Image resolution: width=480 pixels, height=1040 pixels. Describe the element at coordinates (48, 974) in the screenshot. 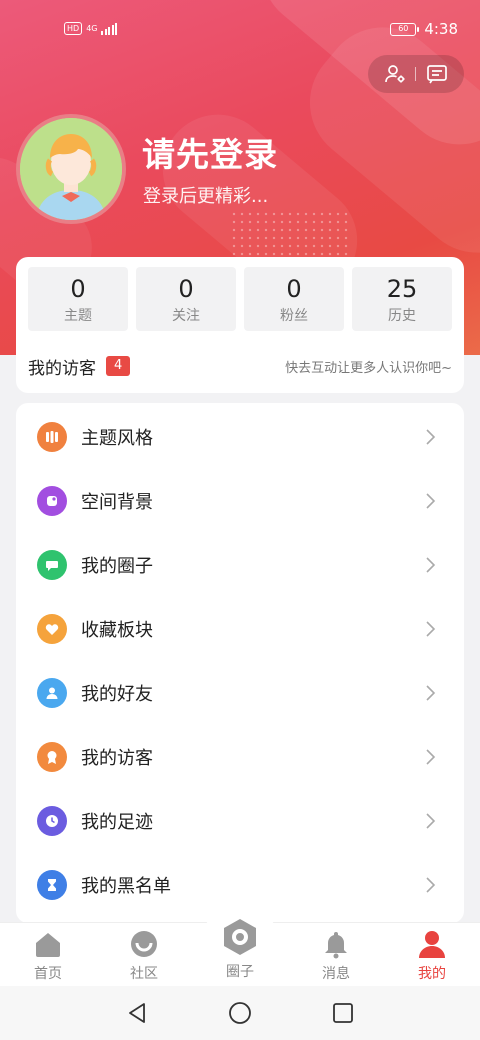

I see `tab-label: 首页` at that location.